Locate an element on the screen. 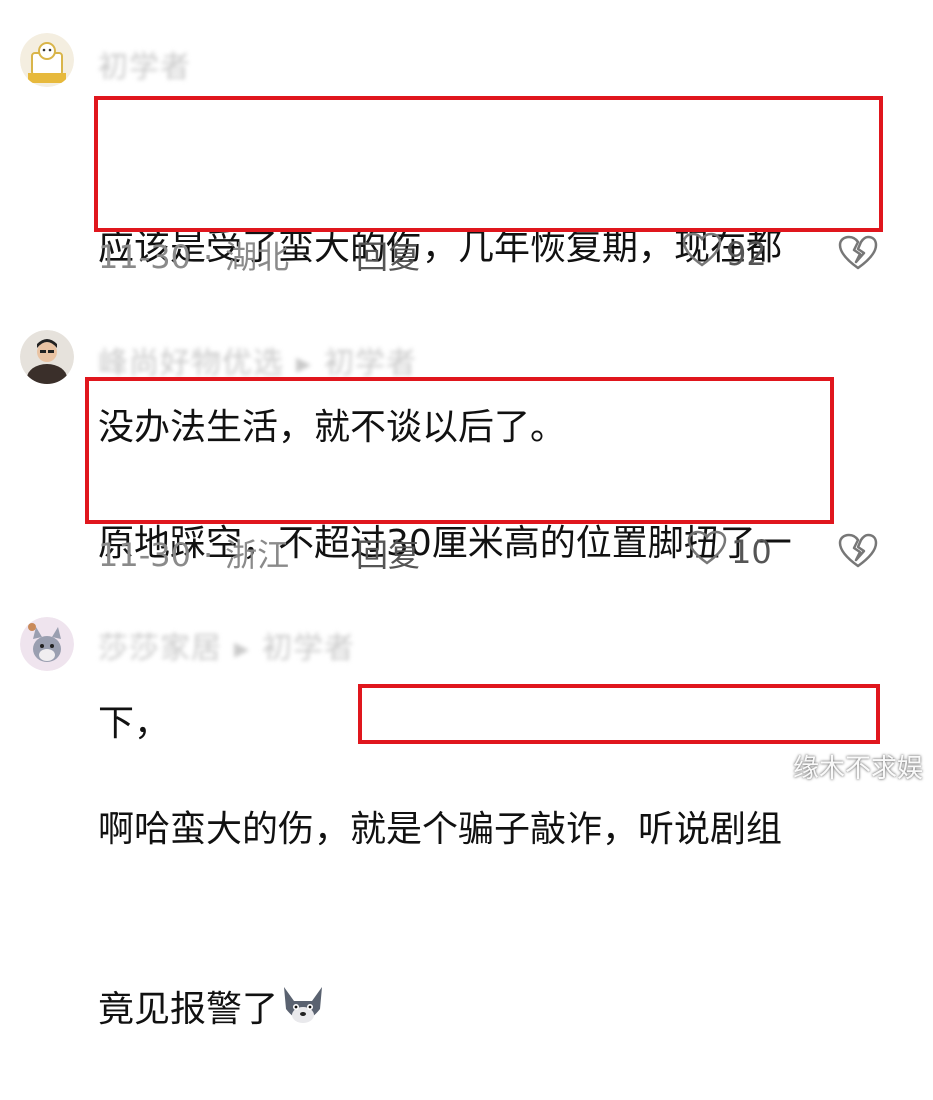  username: 初学者 is located at coordinates (144, 64).